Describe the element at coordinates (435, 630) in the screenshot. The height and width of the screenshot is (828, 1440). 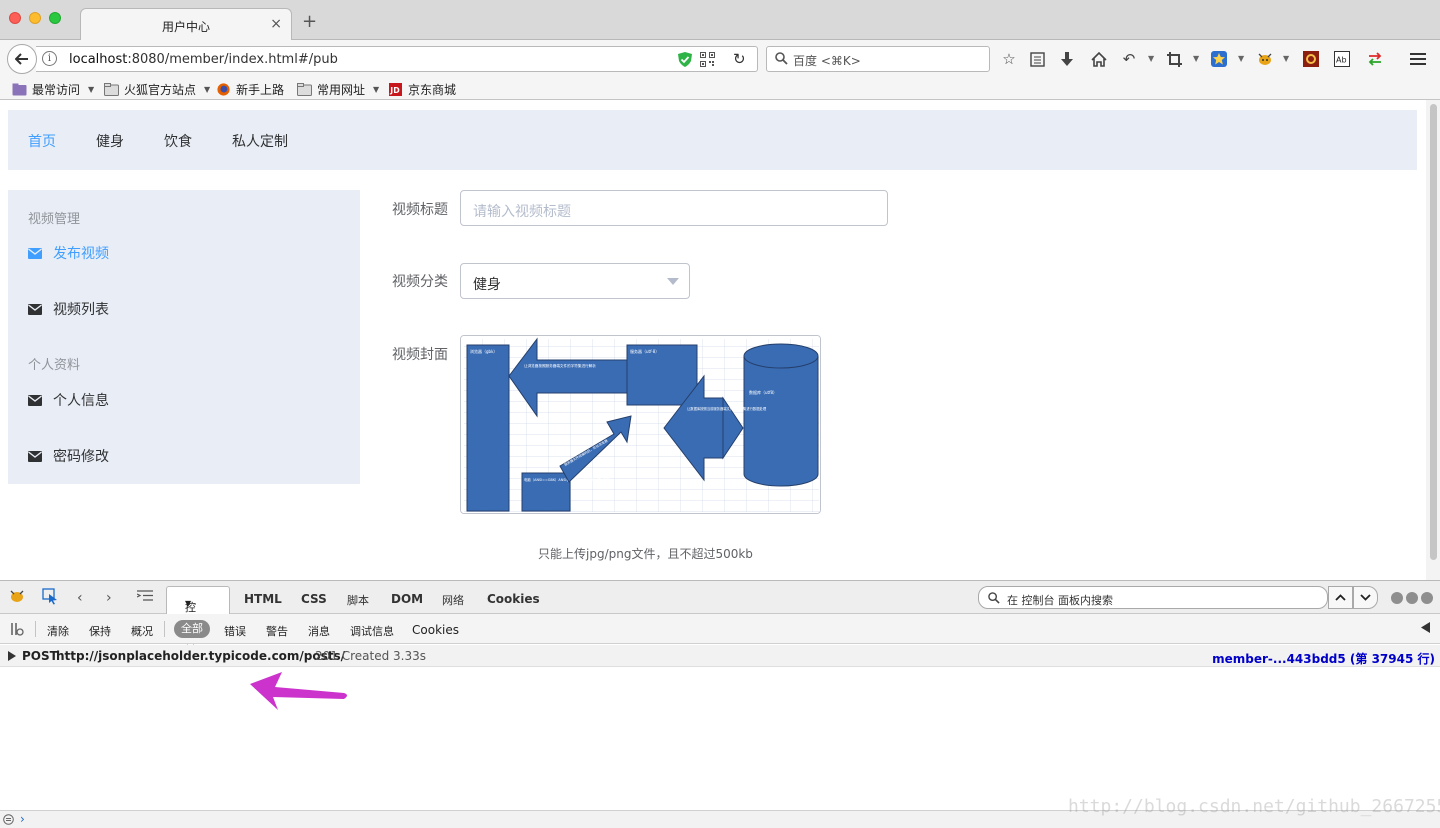
I see `filter-cookies: Cookies` at that location.